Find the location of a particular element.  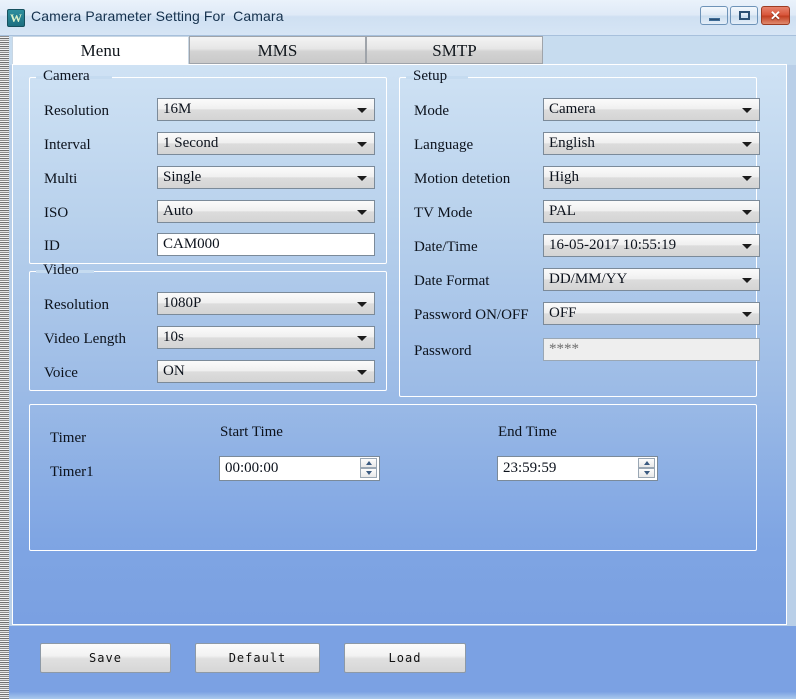

setup-language-combo: English is located at coordinates (651, 143).